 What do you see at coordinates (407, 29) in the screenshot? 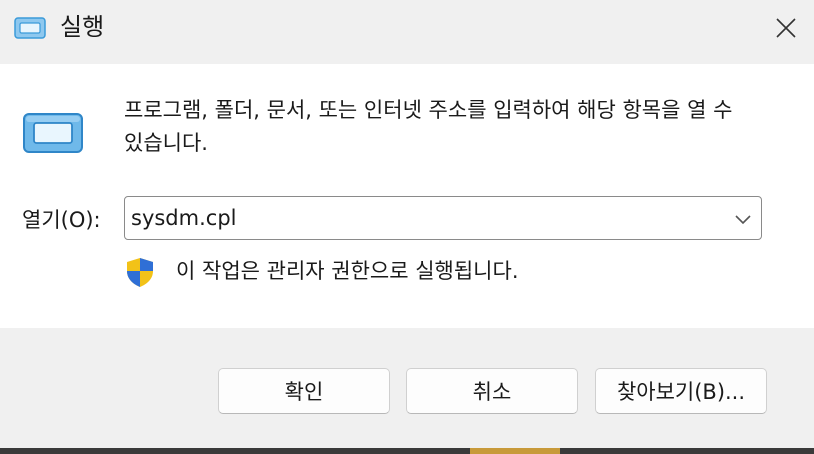
I see `title-bar: 실행` at bounding box center [407, 29].